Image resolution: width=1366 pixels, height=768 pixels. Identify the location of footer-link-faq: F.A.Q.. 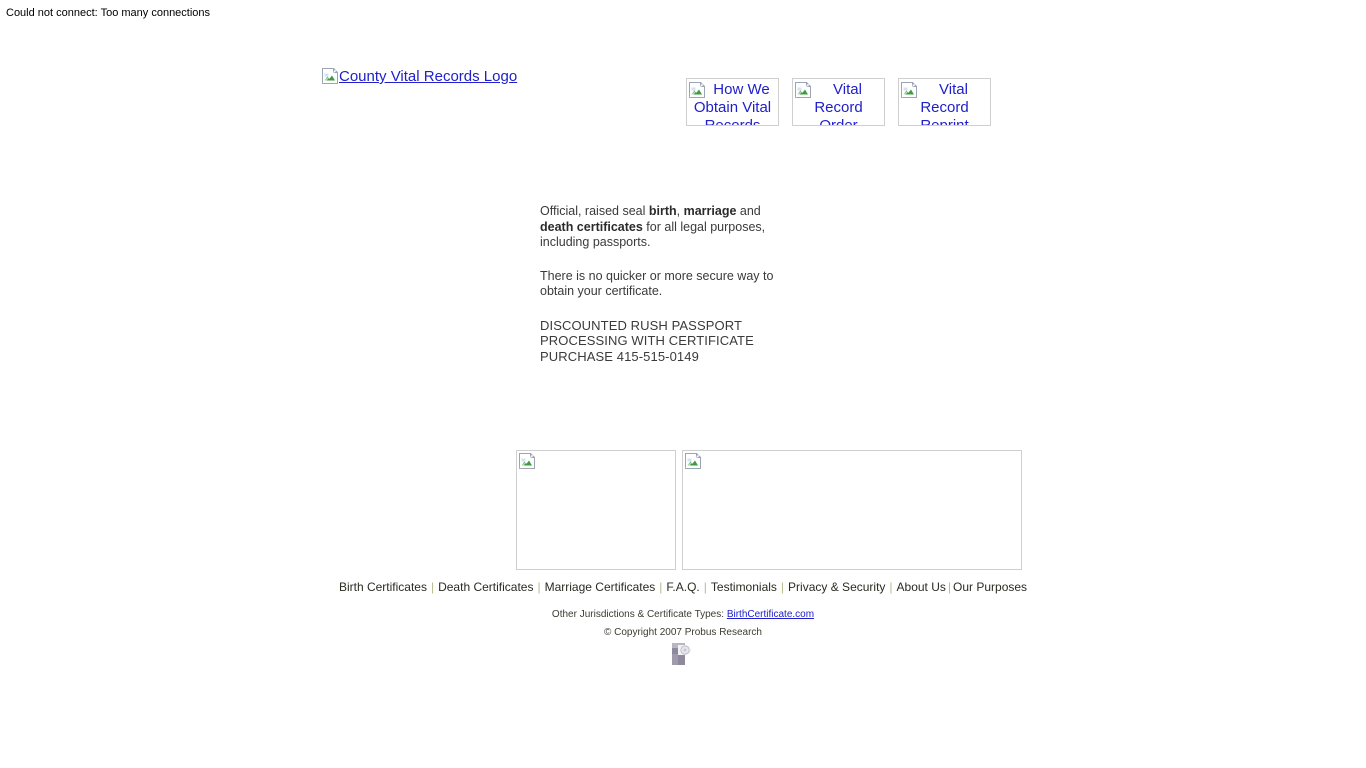
(682, 587).